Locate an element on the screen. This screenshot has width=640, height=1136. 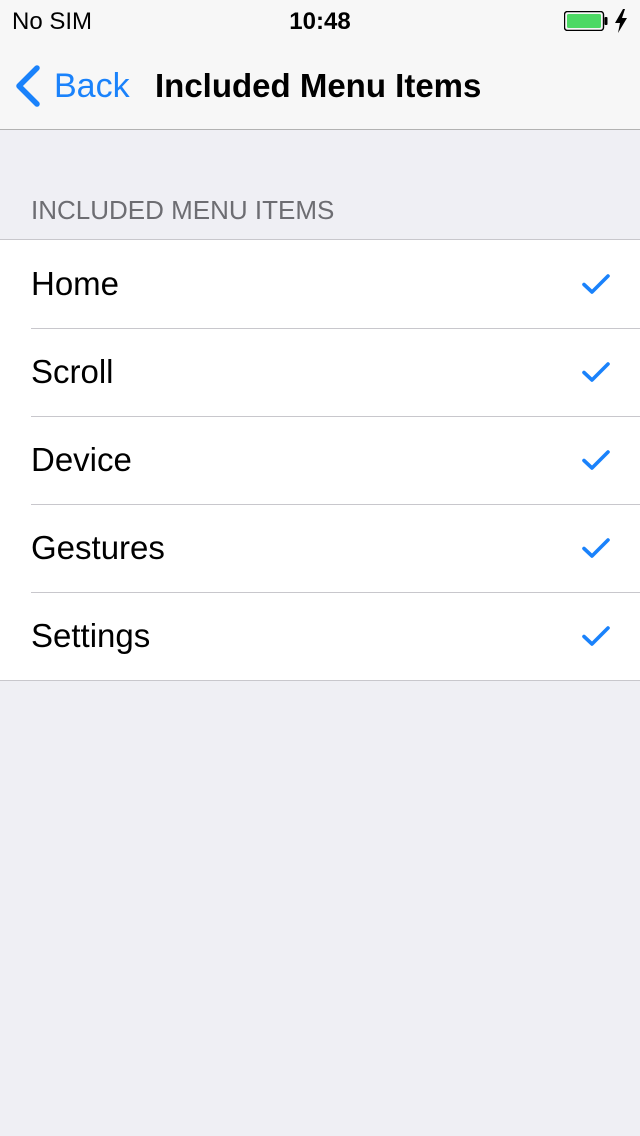
list-item-label: Settings is located at coordinates (91, 635).